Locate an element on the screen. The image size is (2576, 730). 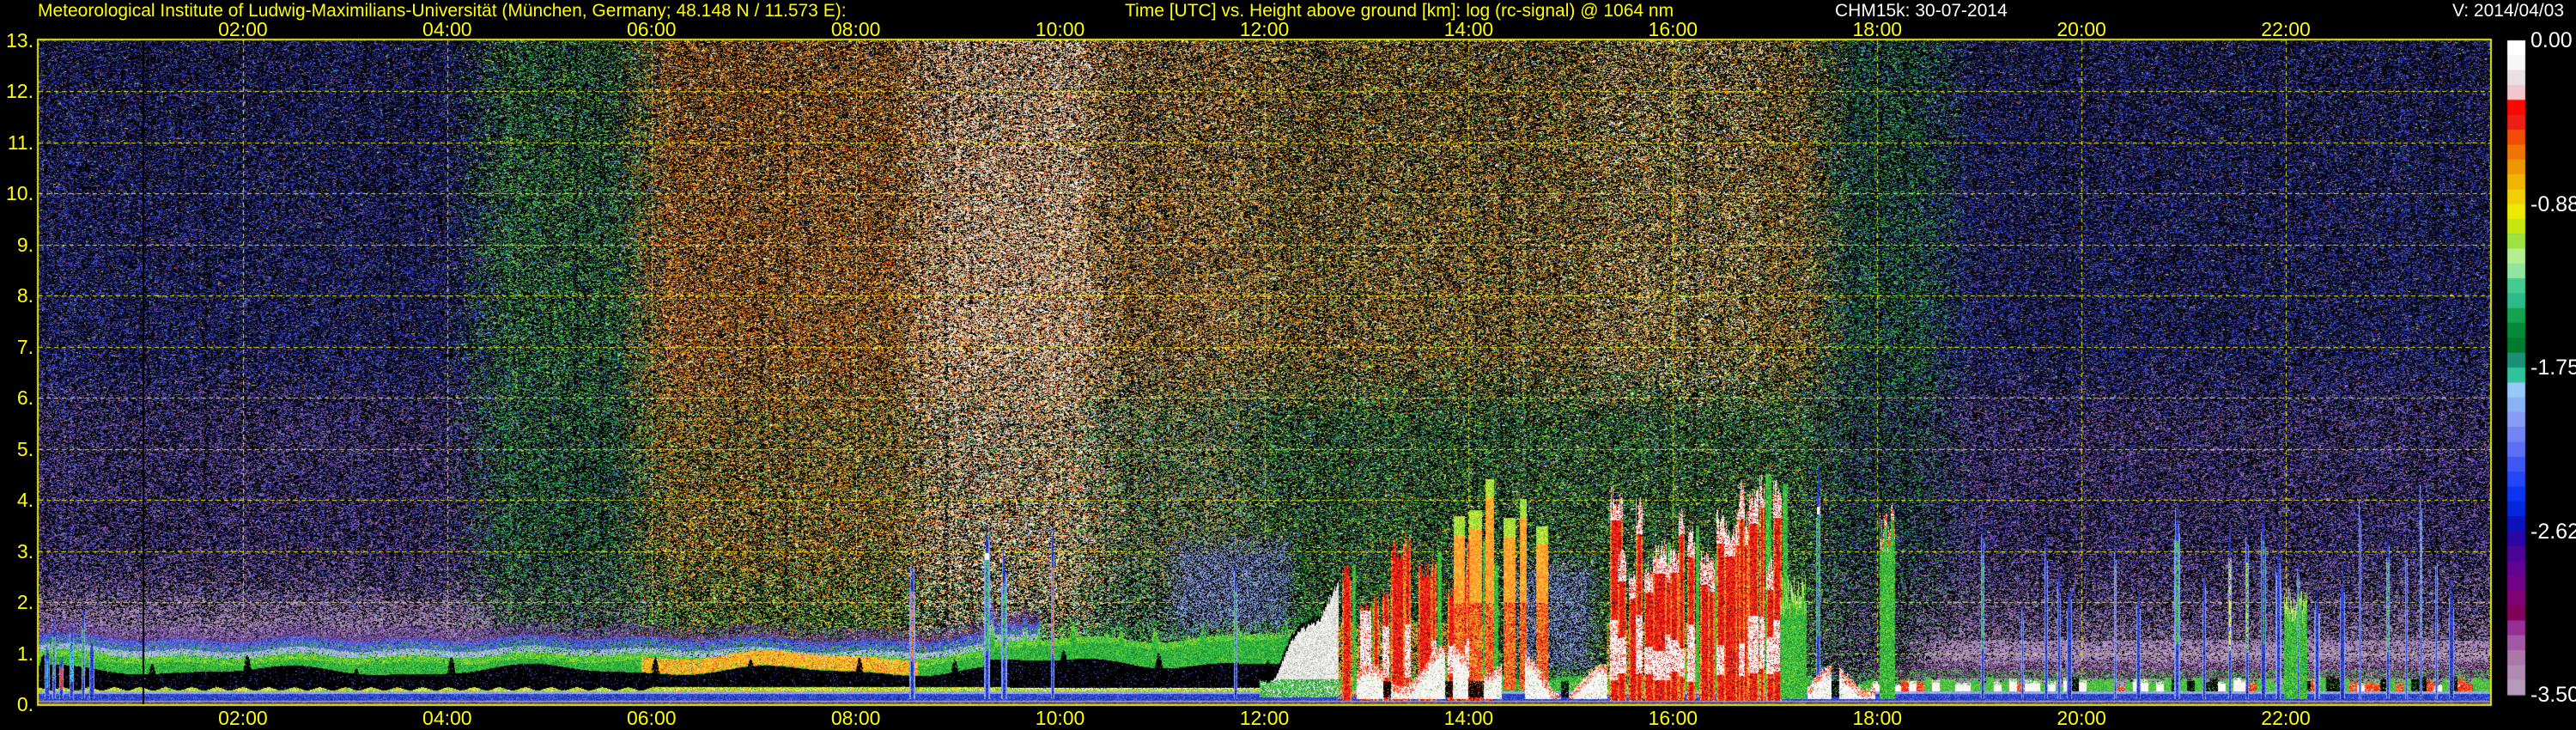
x-tick-label-top: 08:00 is located at coordinates (856, 29).